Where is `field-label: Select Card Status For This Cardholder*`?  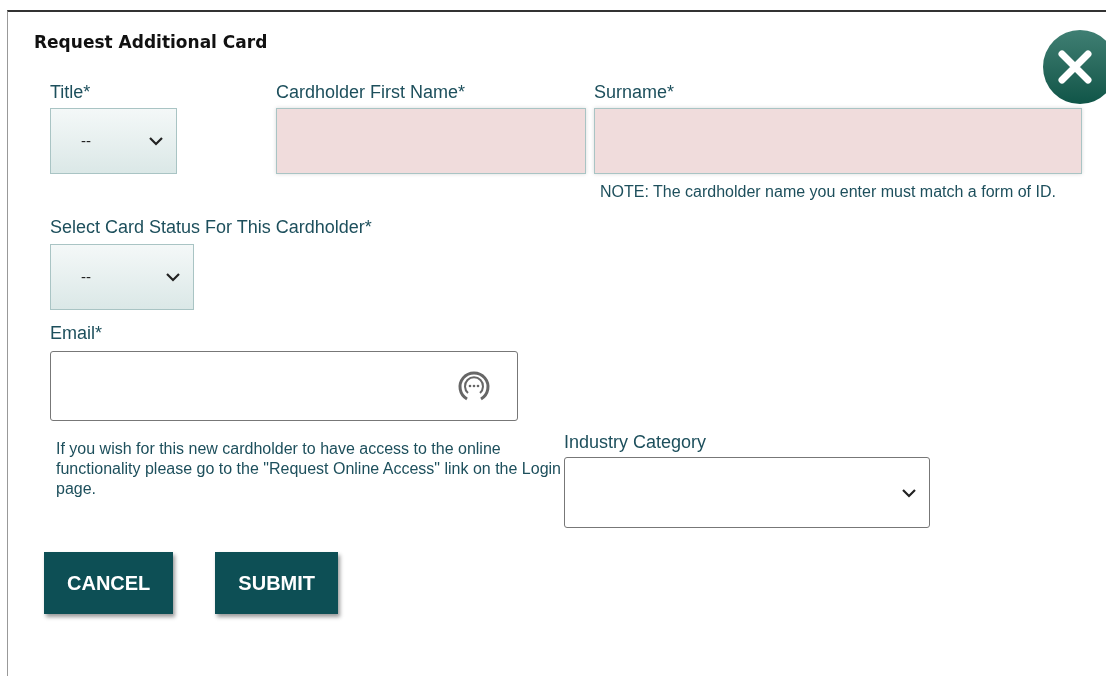
field-label: Select Card Status For This Cardholder* is located at coordinates (211, 227).